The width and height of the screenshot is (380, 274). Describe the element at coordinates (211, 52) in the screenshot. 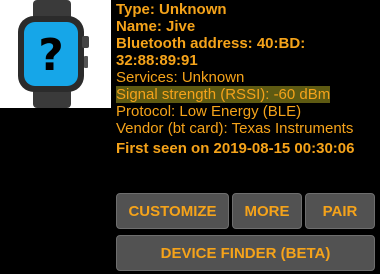

I see `bluetooth-address: Bluetooth address: 40:BD: 32:88:89:91` at that location.